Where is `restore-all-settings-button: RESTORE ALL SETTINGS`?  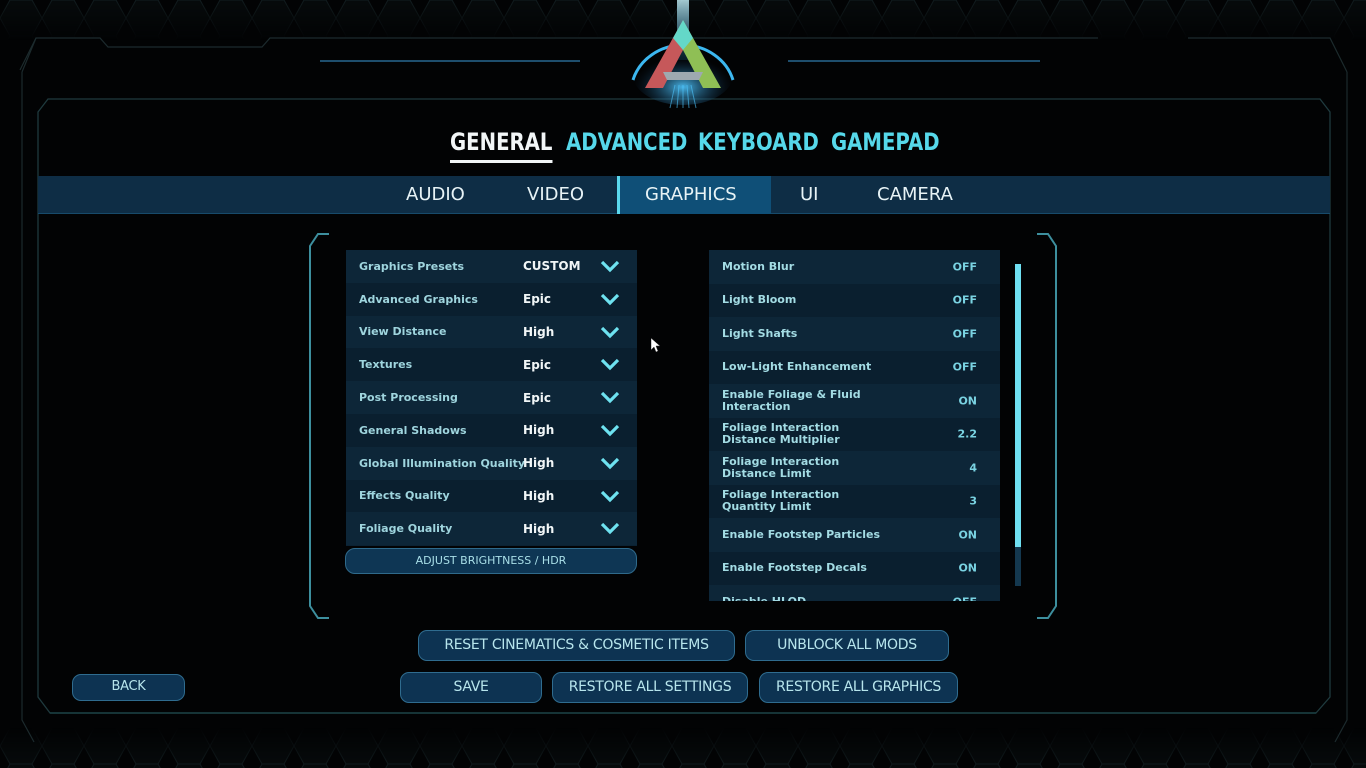 restore-all-settings-button: RESTORE ALL SETTINGS is located at coordinates (650, 687).